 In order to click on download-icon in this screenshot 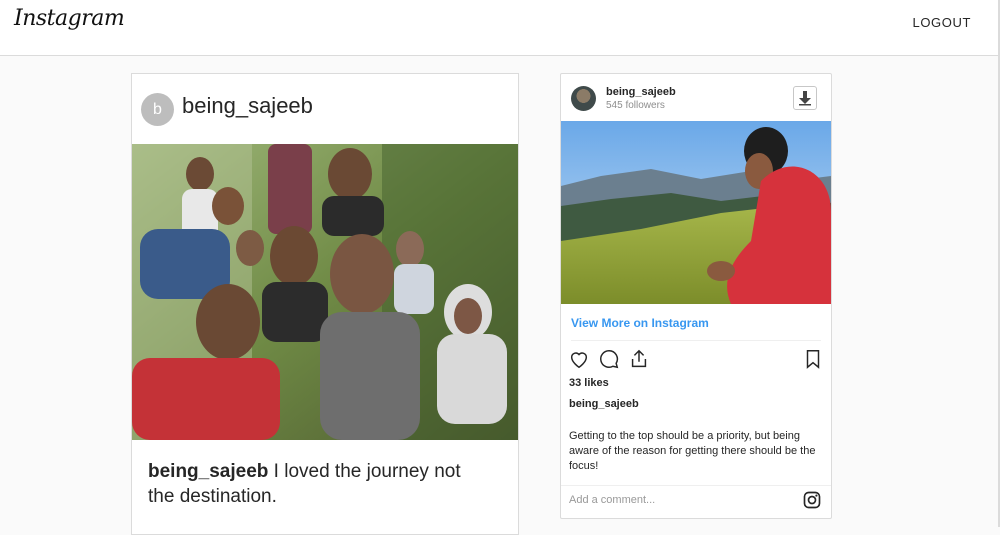, I will do `click(805, 98)`.